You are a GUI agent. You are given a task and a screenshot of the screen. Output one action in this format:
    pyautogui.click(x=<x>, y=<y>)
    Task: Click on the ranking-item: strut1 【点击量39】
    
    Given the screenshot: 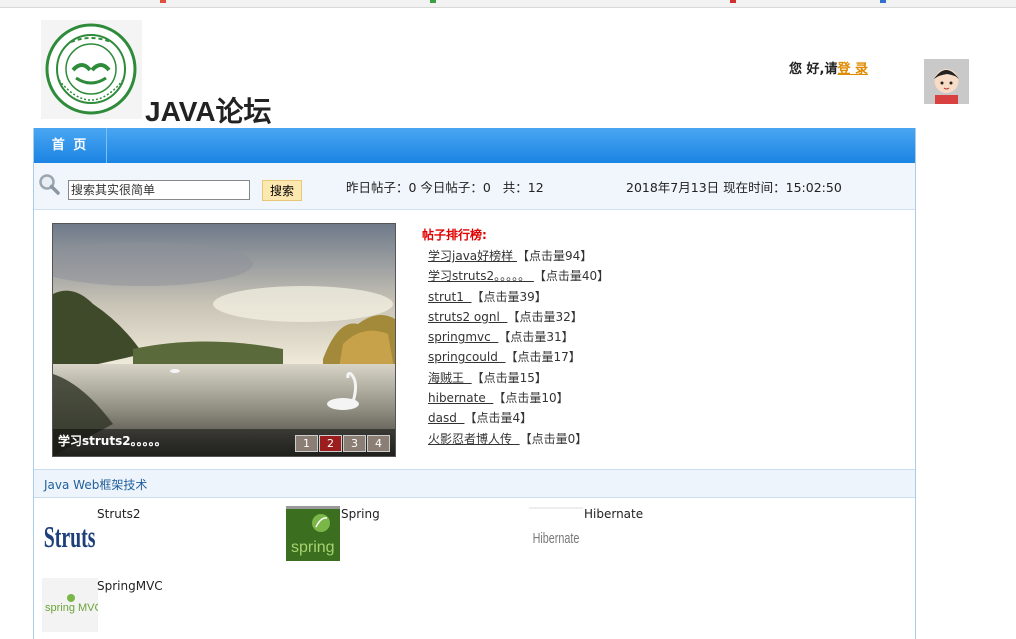 What is the action you would take?
    pyautogui.click(x=515, y=298)
    